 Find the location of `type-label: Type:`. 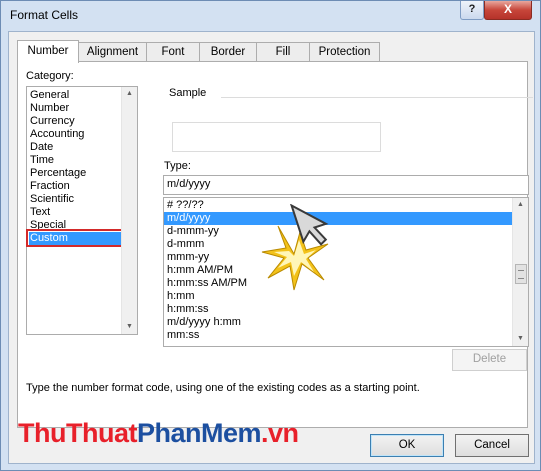

type-label: Type: is located at coordinates (177, 166).